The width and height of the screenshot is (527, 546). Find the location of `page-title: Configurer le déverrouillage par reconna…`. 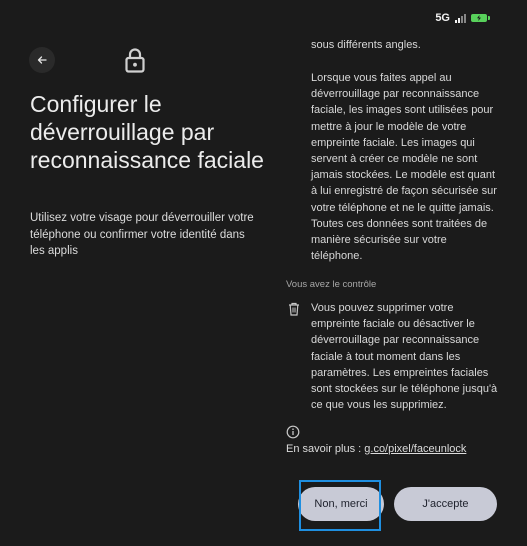

page-title: Configurer le déverrouillage par reconna… is located at coordinates (147, 132).